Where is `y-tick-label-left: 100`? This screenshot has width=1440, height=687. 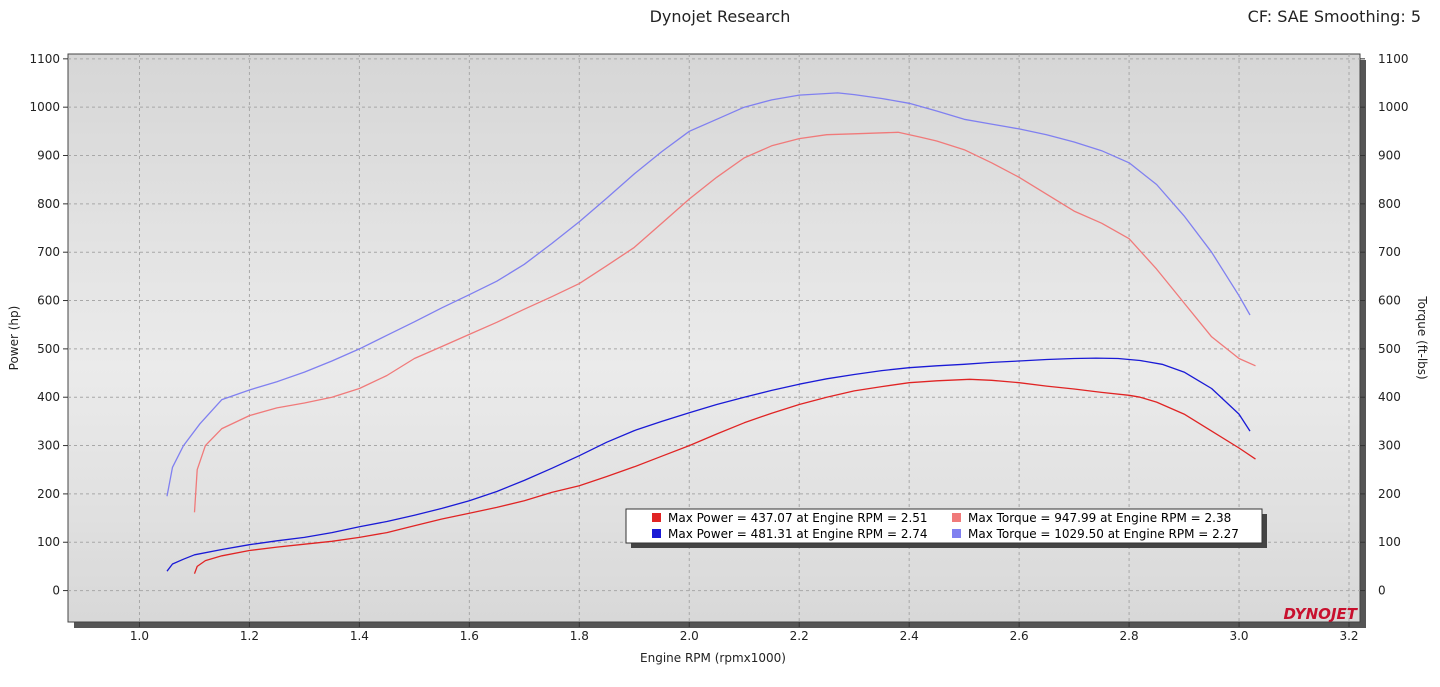
y-tick-label-left: 100 is located at coordinates (48, 542).